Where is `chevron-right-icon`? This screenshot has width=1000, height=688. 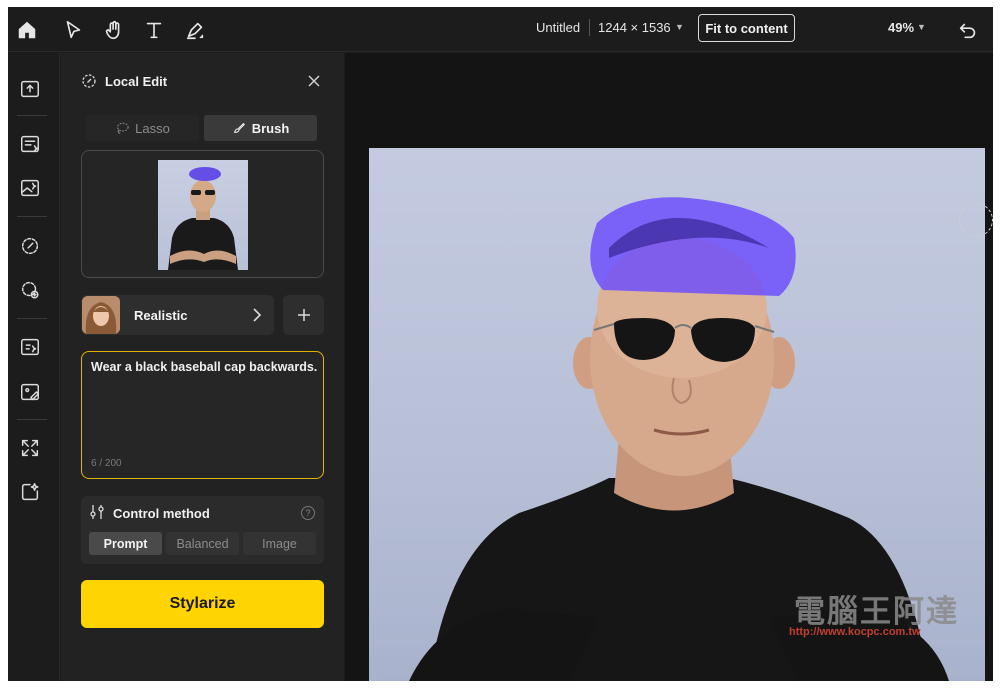
chevron-right-icon is located at coordinates (257, 315).